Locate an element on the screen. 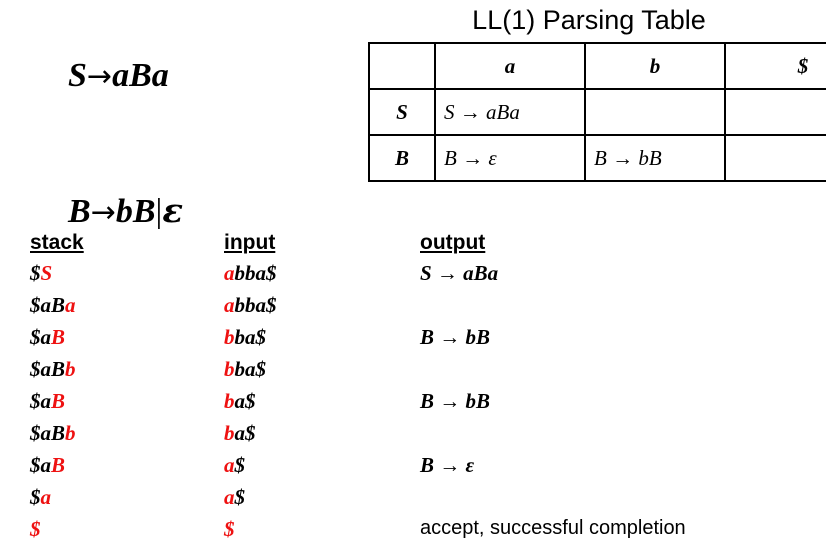  parsing-table-col-header-dollar: $ is located at coordinates (775, 66).